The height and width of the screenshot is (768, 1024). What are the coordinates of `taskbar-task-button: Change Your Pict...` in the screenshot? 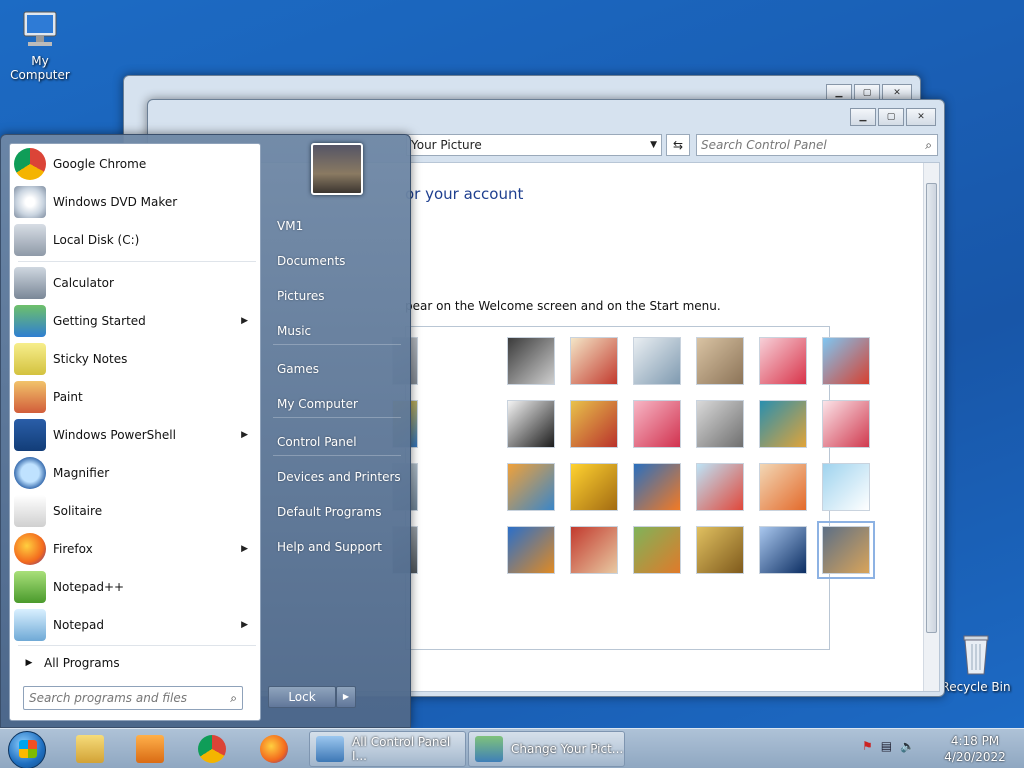 It's located at (546, 749).